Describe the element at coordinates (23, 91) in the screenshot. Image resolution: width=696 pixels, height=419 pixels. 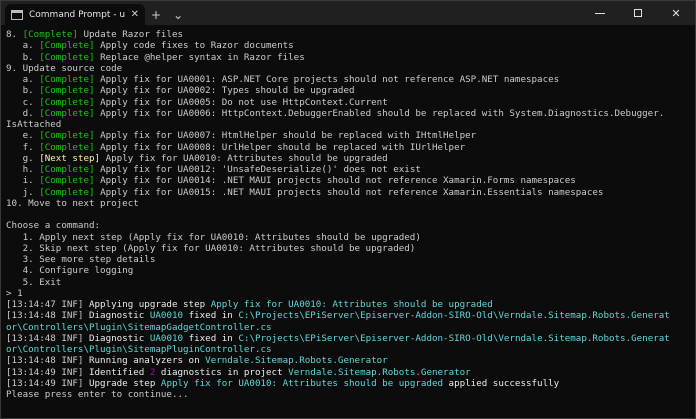
I see `terminal-text: b.` at that location.